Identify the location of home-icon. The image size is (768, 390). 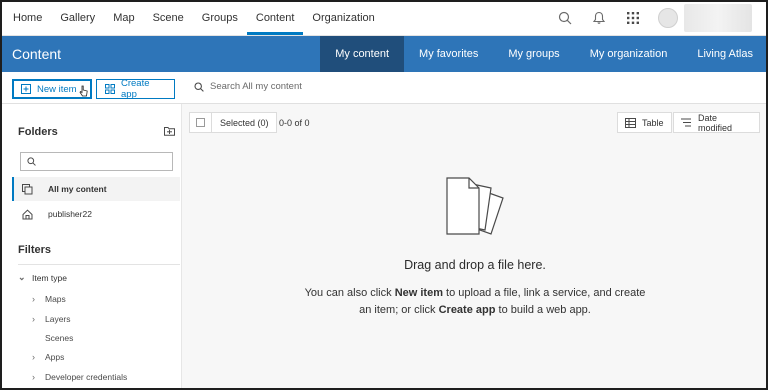
(31, 214).